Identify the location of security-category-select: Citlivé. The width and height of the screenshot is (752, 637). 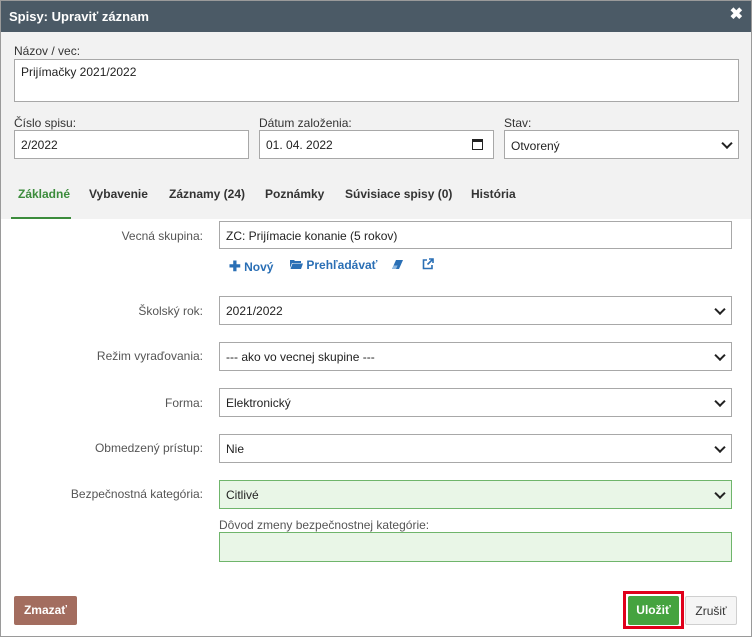
(475, 494).